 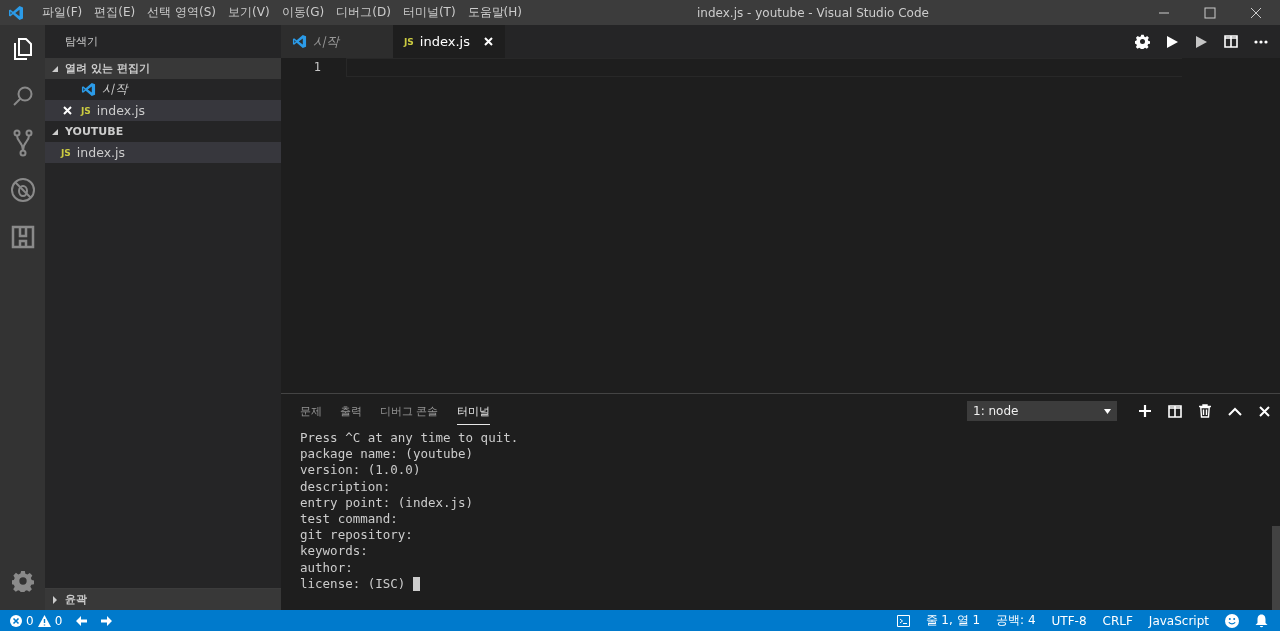 I want to click on panel-tab: 문제, so click(x=311, y=411).